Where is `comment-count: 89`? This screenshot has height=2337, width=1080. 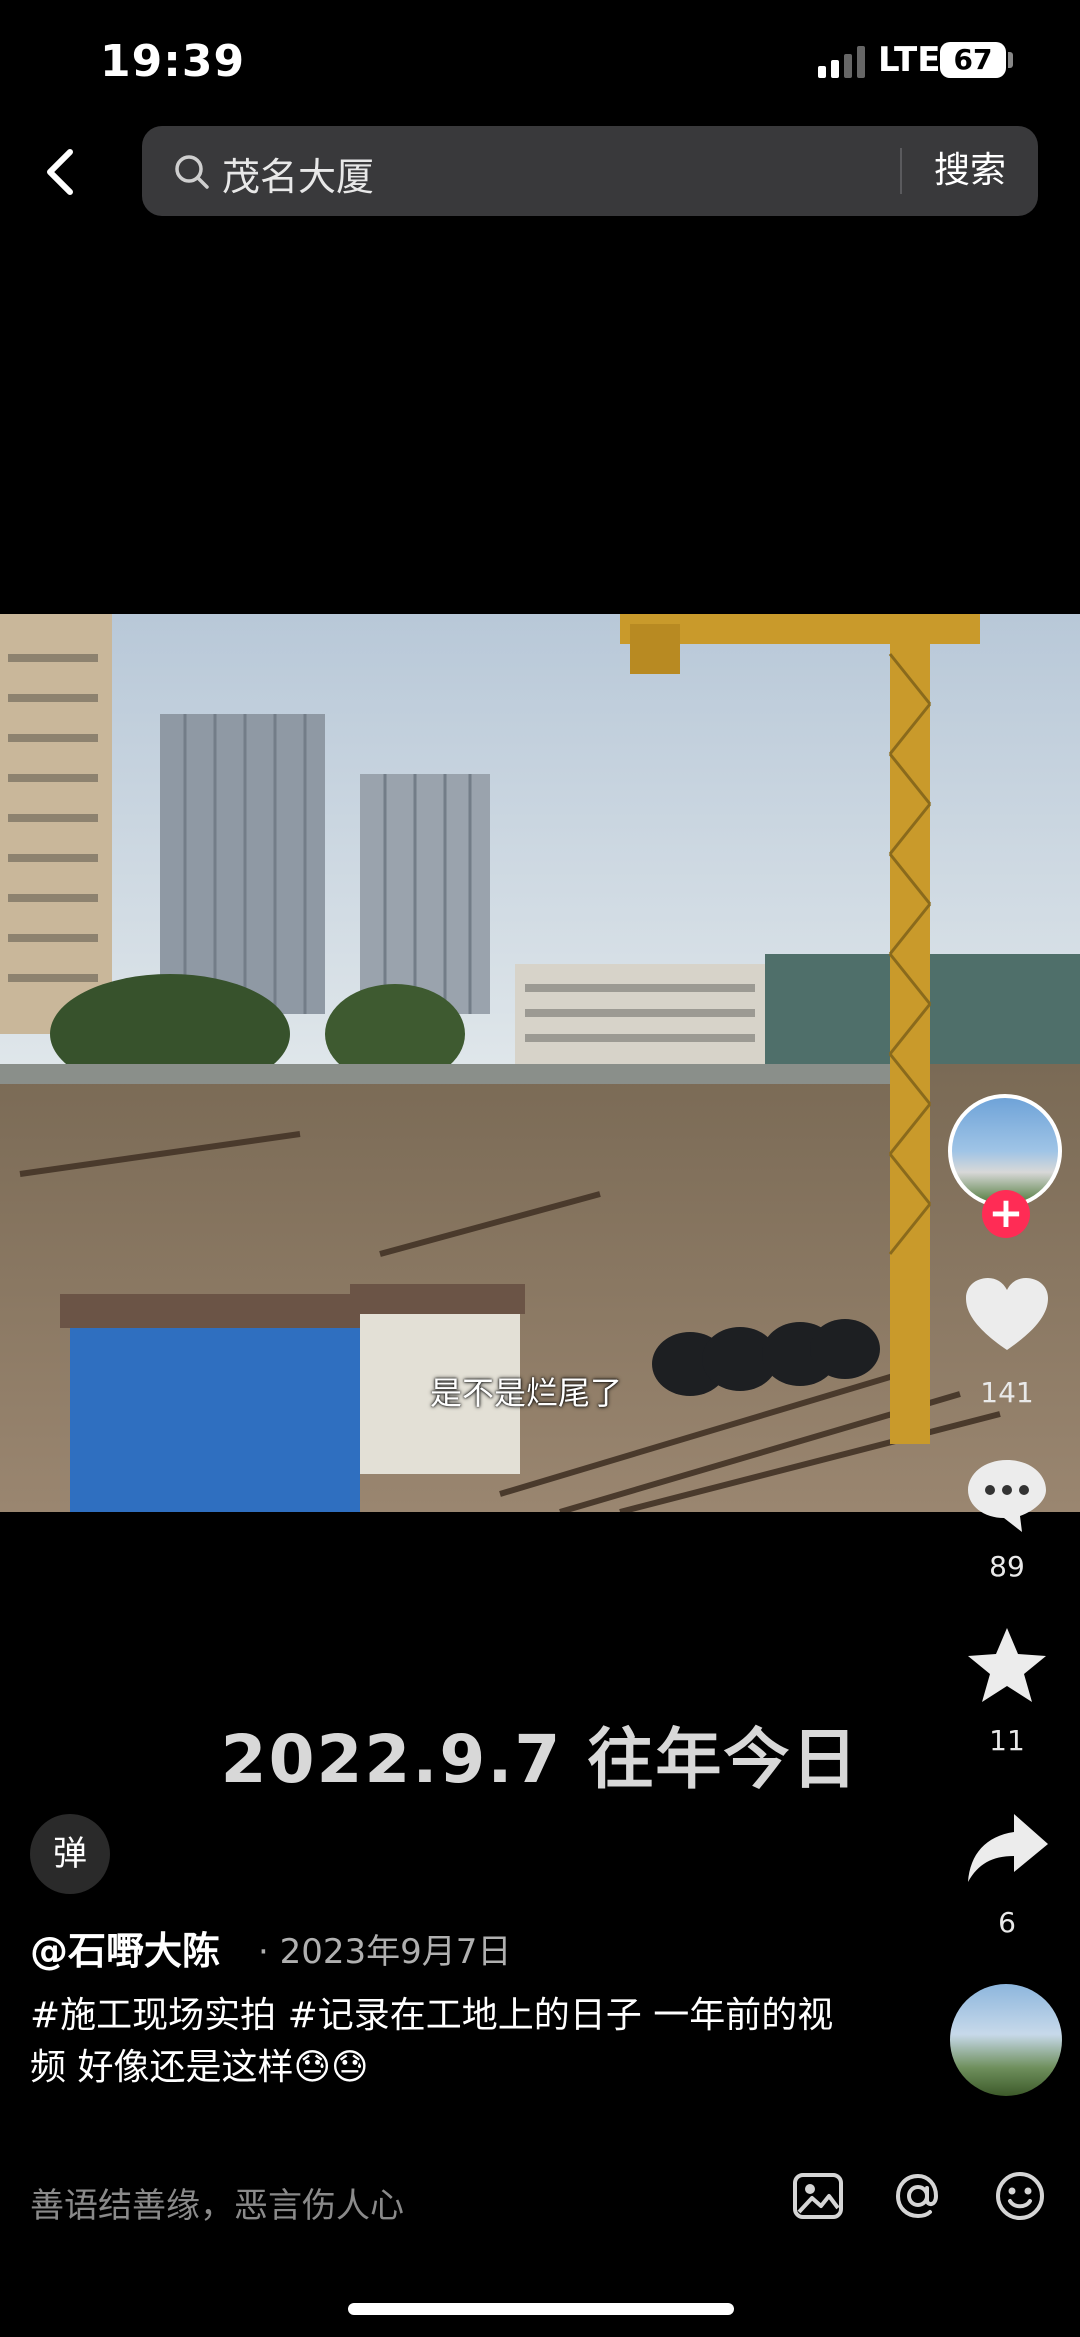 comment-count: 89 is located at coordinates (1007, 1566).